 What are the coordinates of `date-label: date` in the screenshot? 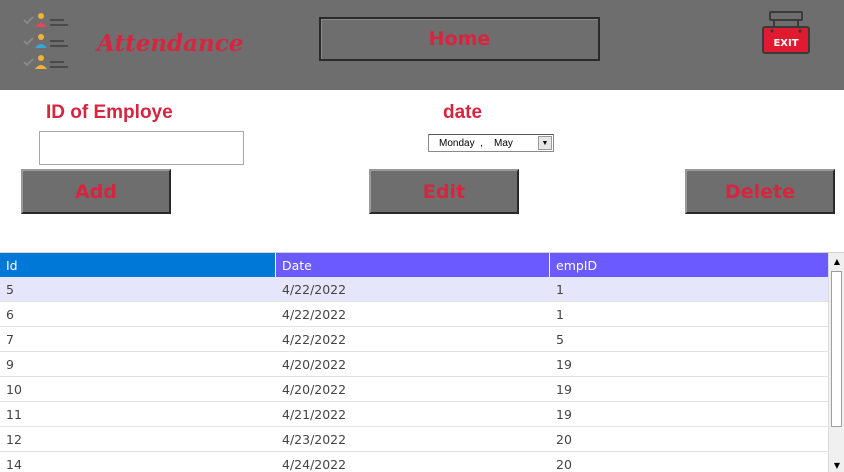 It's located at (463, 112).